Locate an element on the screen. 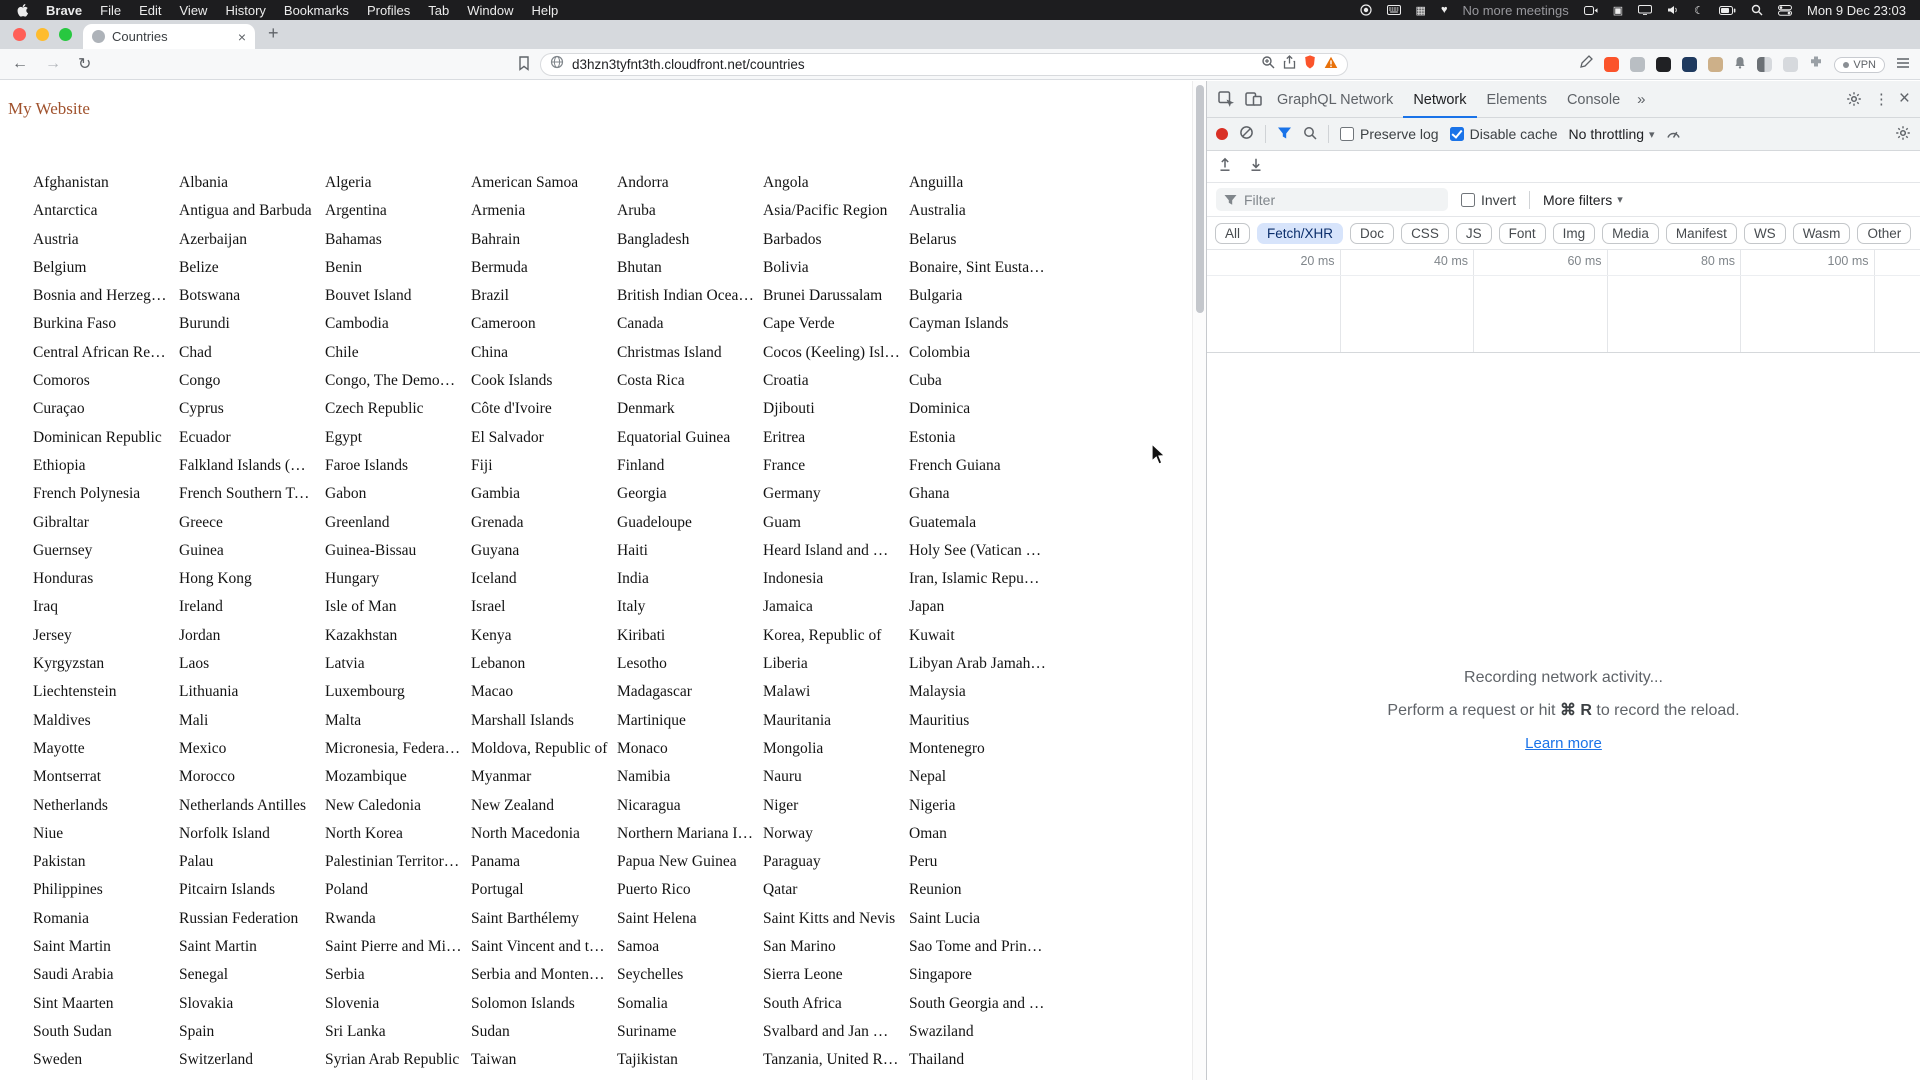 Image resolution: width=1920 pixels, height=1080 pixels. edit-pencil-icon is located at coordinates (1586, 64).